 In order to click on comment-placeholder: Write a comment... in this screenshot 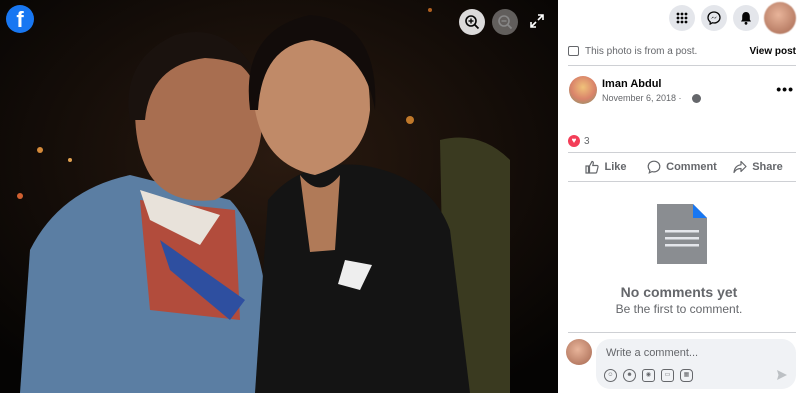, I will do `click(652, 353)`.